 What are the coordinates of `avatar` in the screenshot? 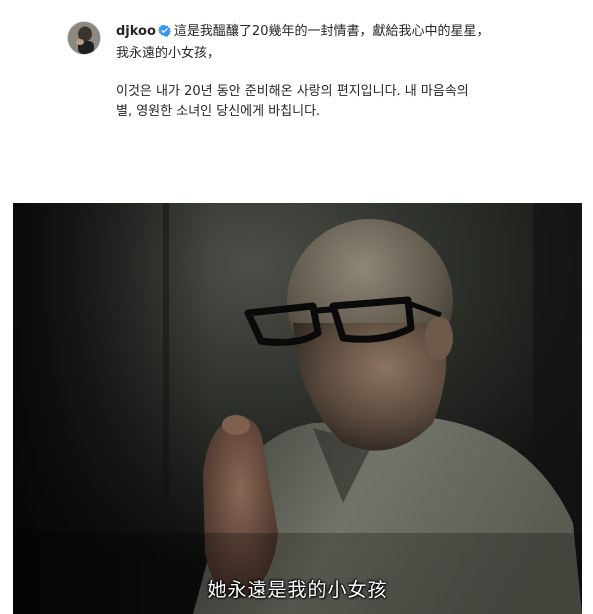 It's located at (84, 38).